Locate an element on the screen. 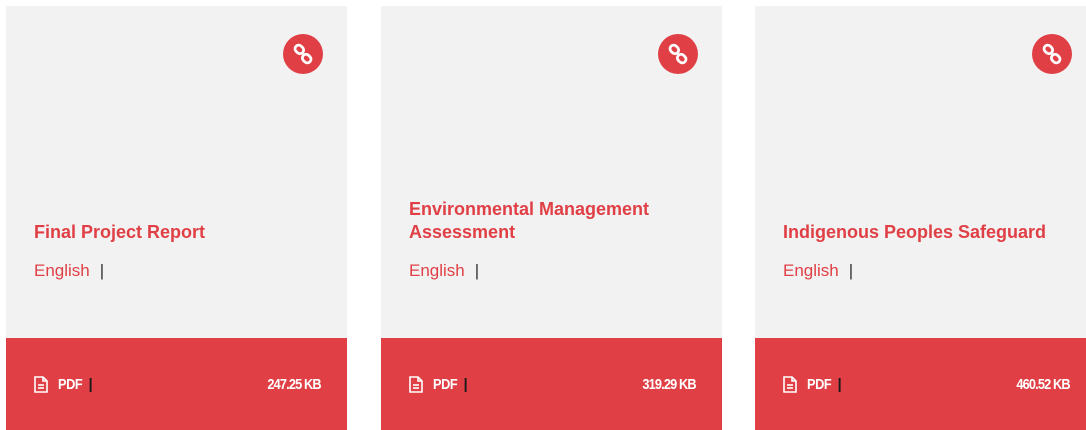  card-body: Final Project Report English | is located at coordinates (184, 252).